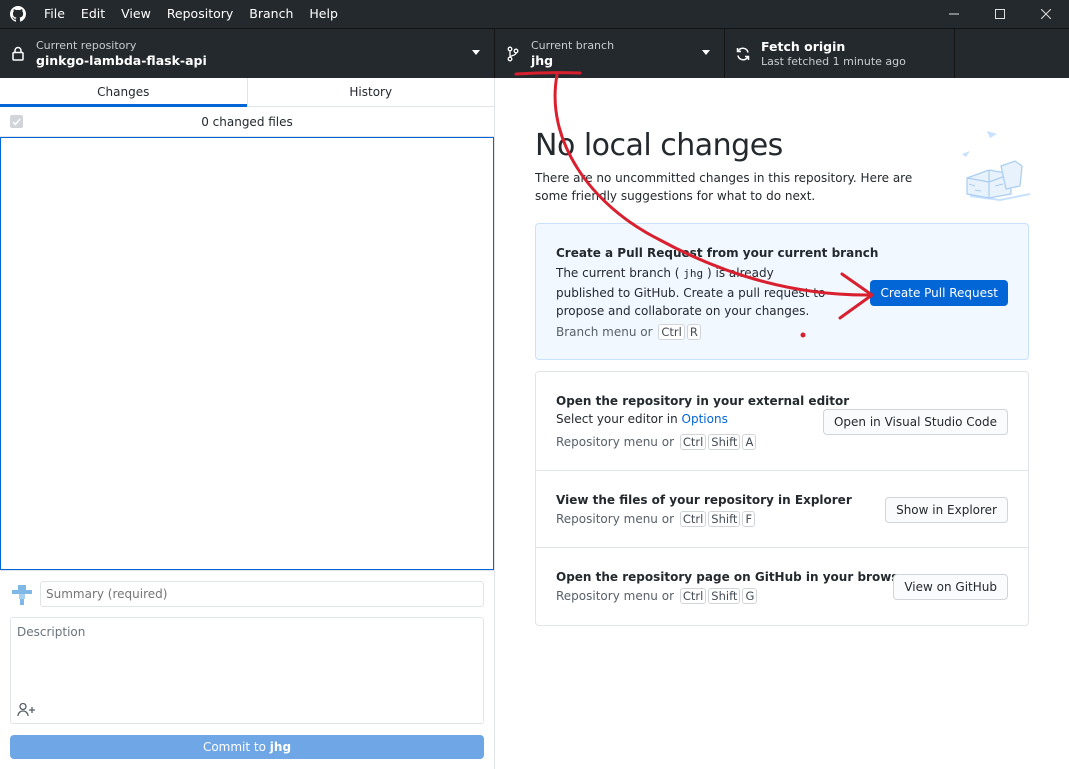 This screenshot has height=769, width=1069. Describe the element at coordinates (54, 14) in the screenshot. I see `menu-file: File` at that location.